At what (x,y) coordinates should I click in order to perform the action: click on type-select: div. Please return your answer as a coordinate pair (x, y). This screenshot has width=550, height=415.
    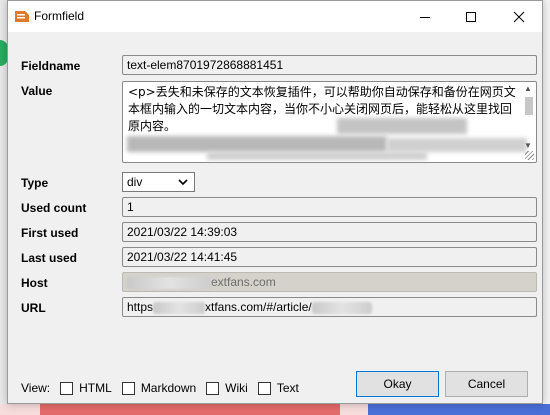
    Looking at the image, I should click on (158, 182).